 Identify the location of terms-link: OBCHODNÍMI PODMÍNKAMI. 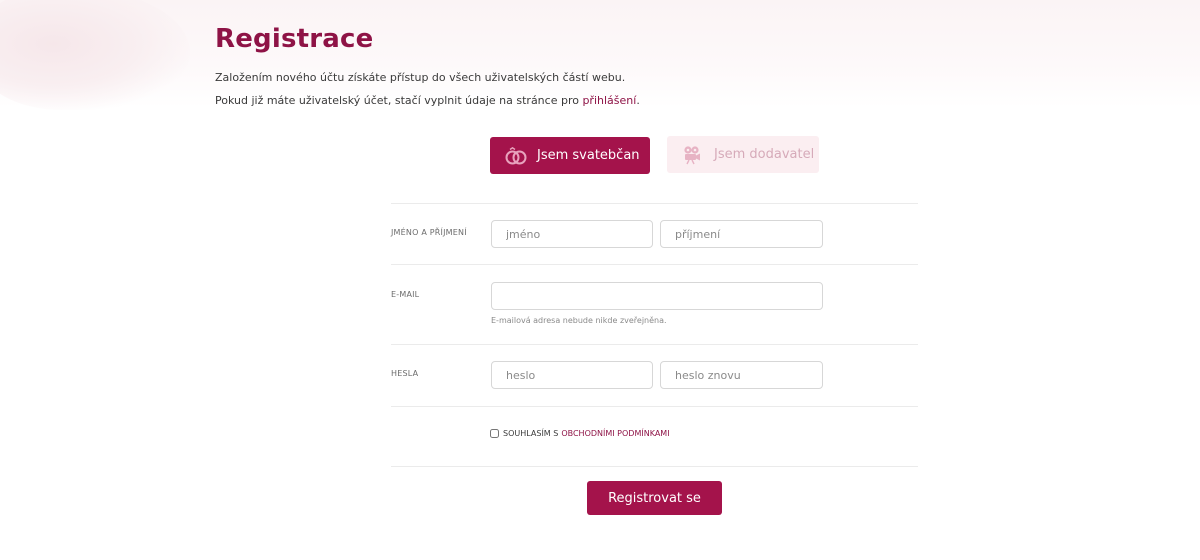
(615, 433).